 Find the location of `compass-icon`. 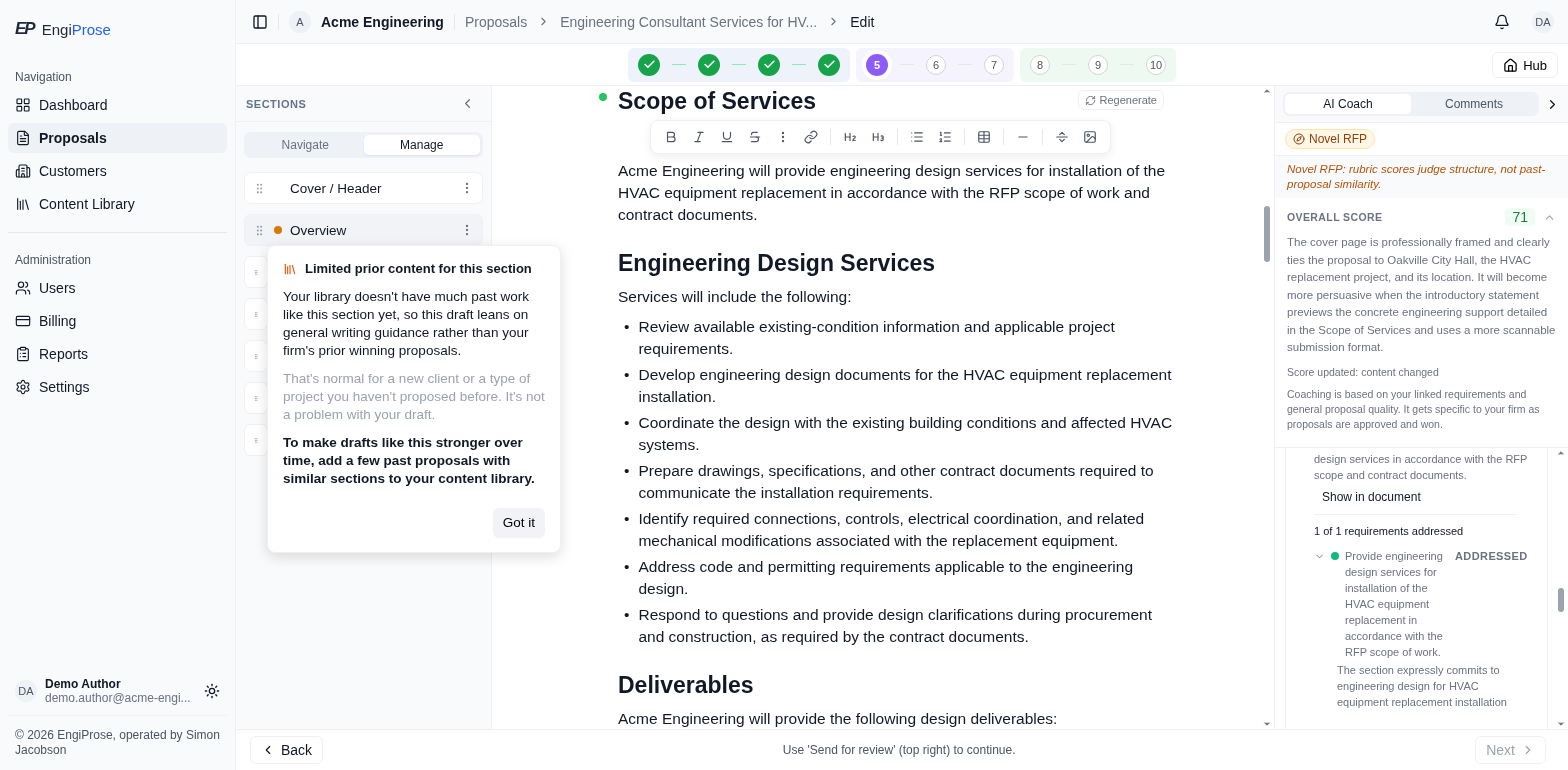

compass-icon is located at coordinates (1299, 139).